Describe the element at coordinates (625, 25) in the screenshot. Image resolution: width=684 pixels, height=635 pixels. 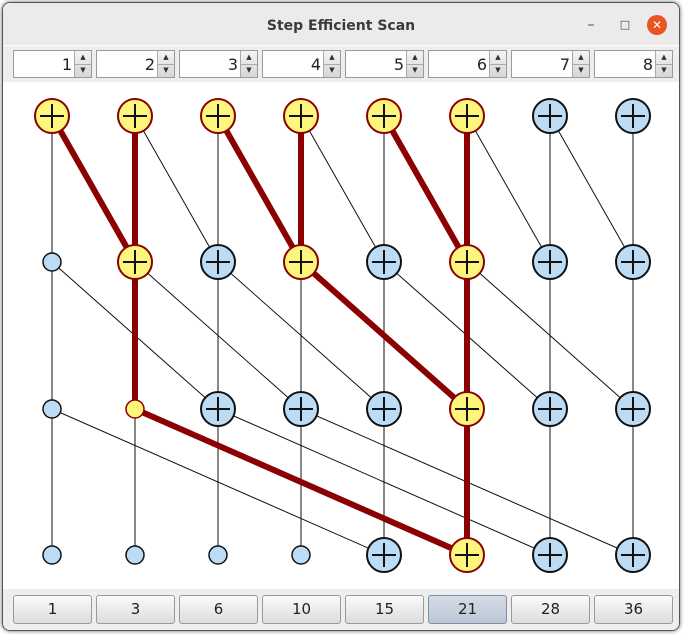
I see `maximize-button: □` at that location.